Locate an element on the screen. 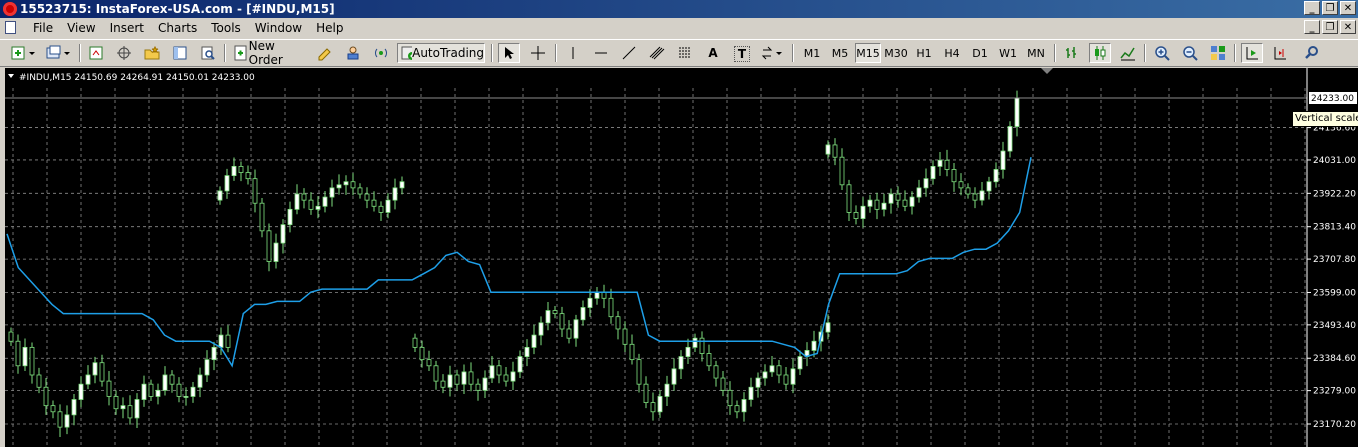 Image resolution: width=1358 pixels, height=447 pixels. current-price-tag: 24233.00 is located at coordinates (1333, 98).